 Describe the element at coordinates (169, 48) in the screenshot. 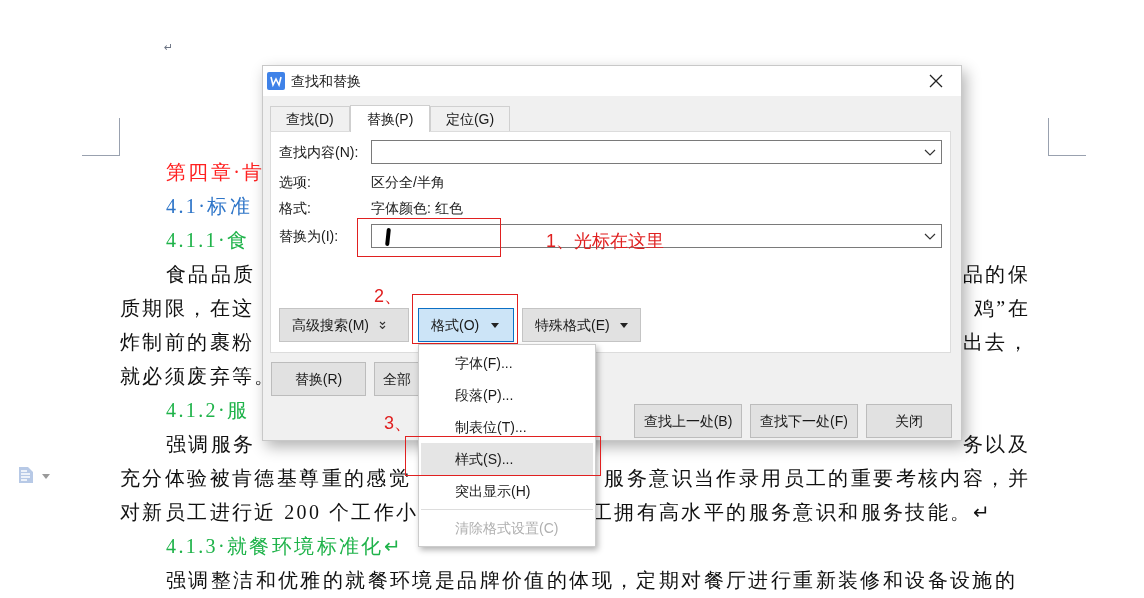

I see `paragraph-mark: ↵` at that location.